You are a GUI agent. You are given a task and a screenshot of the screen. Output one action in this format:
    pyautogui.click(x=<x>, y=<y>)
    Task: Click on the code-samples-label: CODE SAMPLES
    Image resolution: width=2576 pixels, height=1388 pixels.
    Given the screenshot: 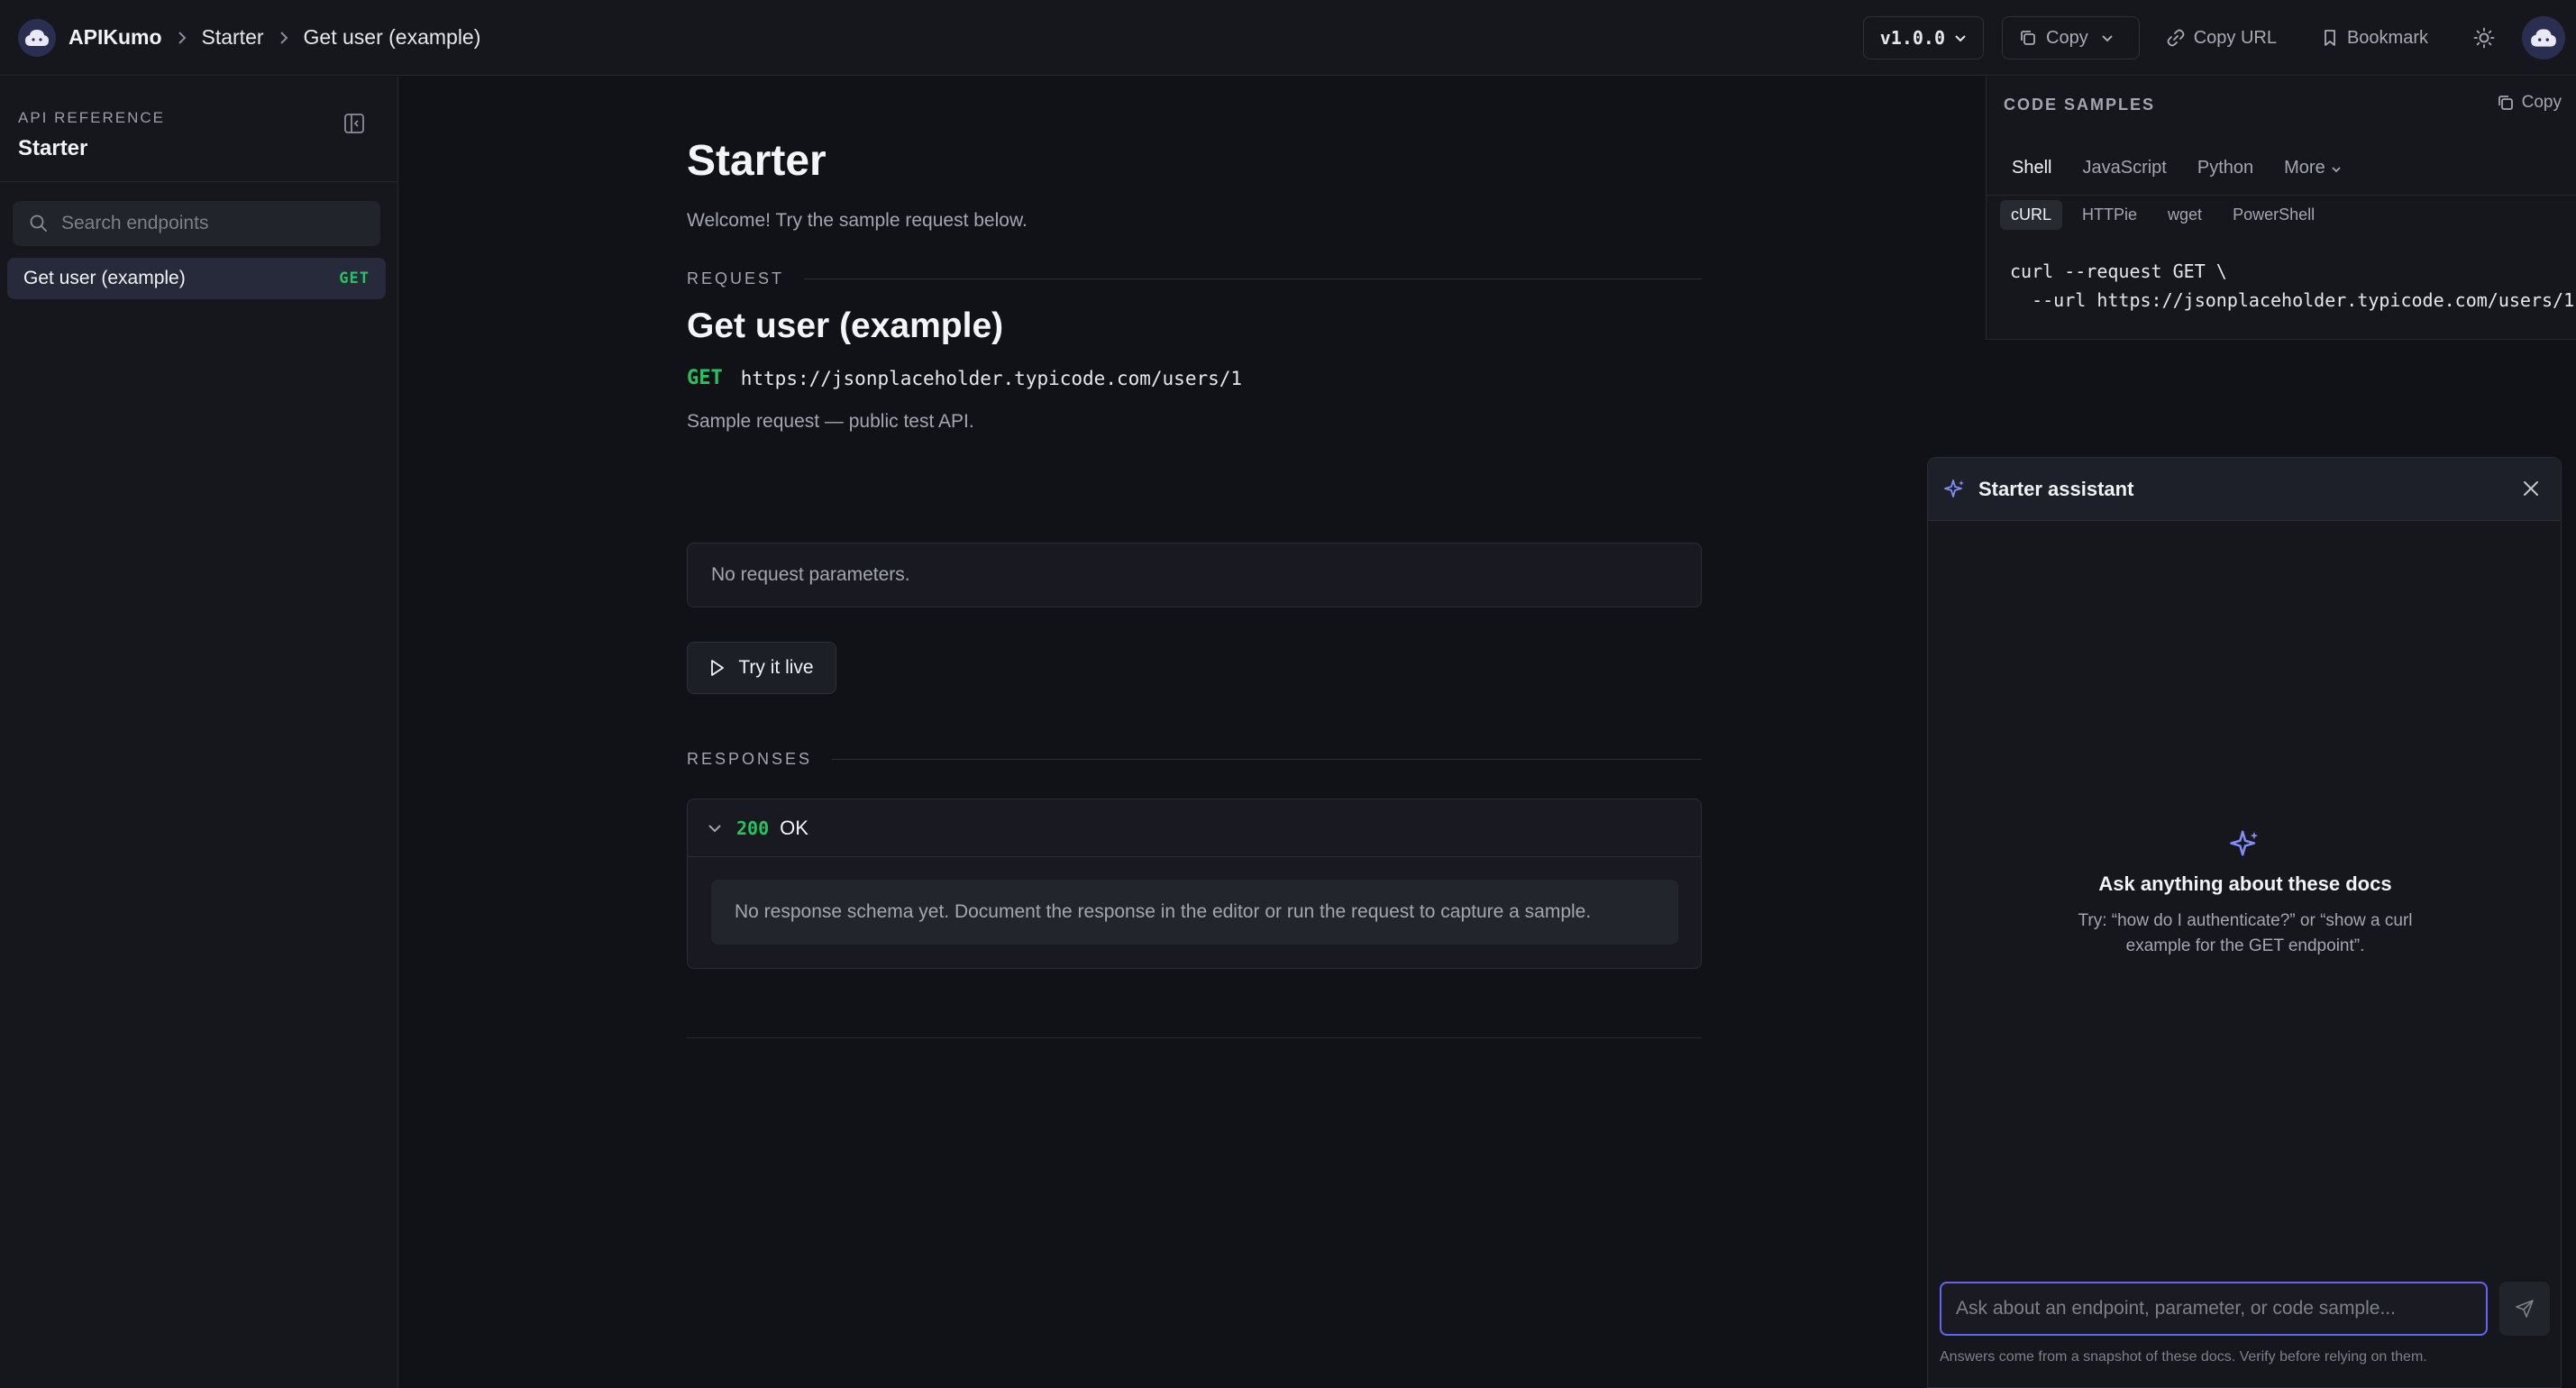 What is the action you would take?
    pyautogui.click(x=2080, y=105)
    